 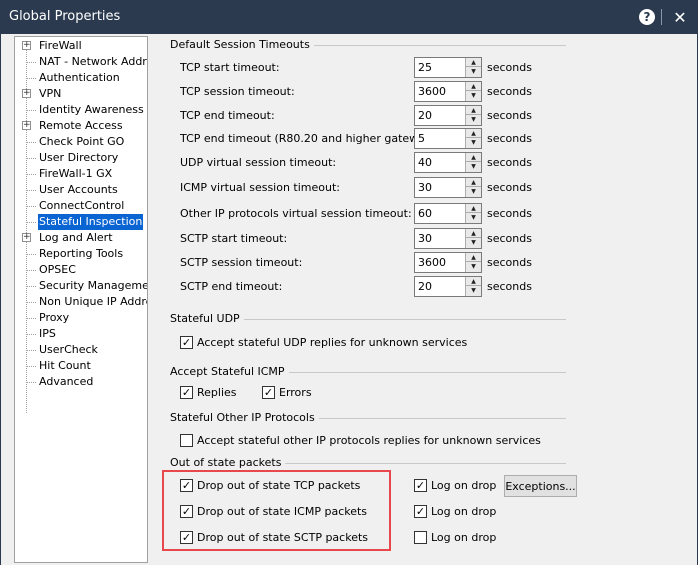 What do you see at coordinates (81, 46) in the screenshot?
I see `tree-item: + FireWall` at bounding box center [81, 46].